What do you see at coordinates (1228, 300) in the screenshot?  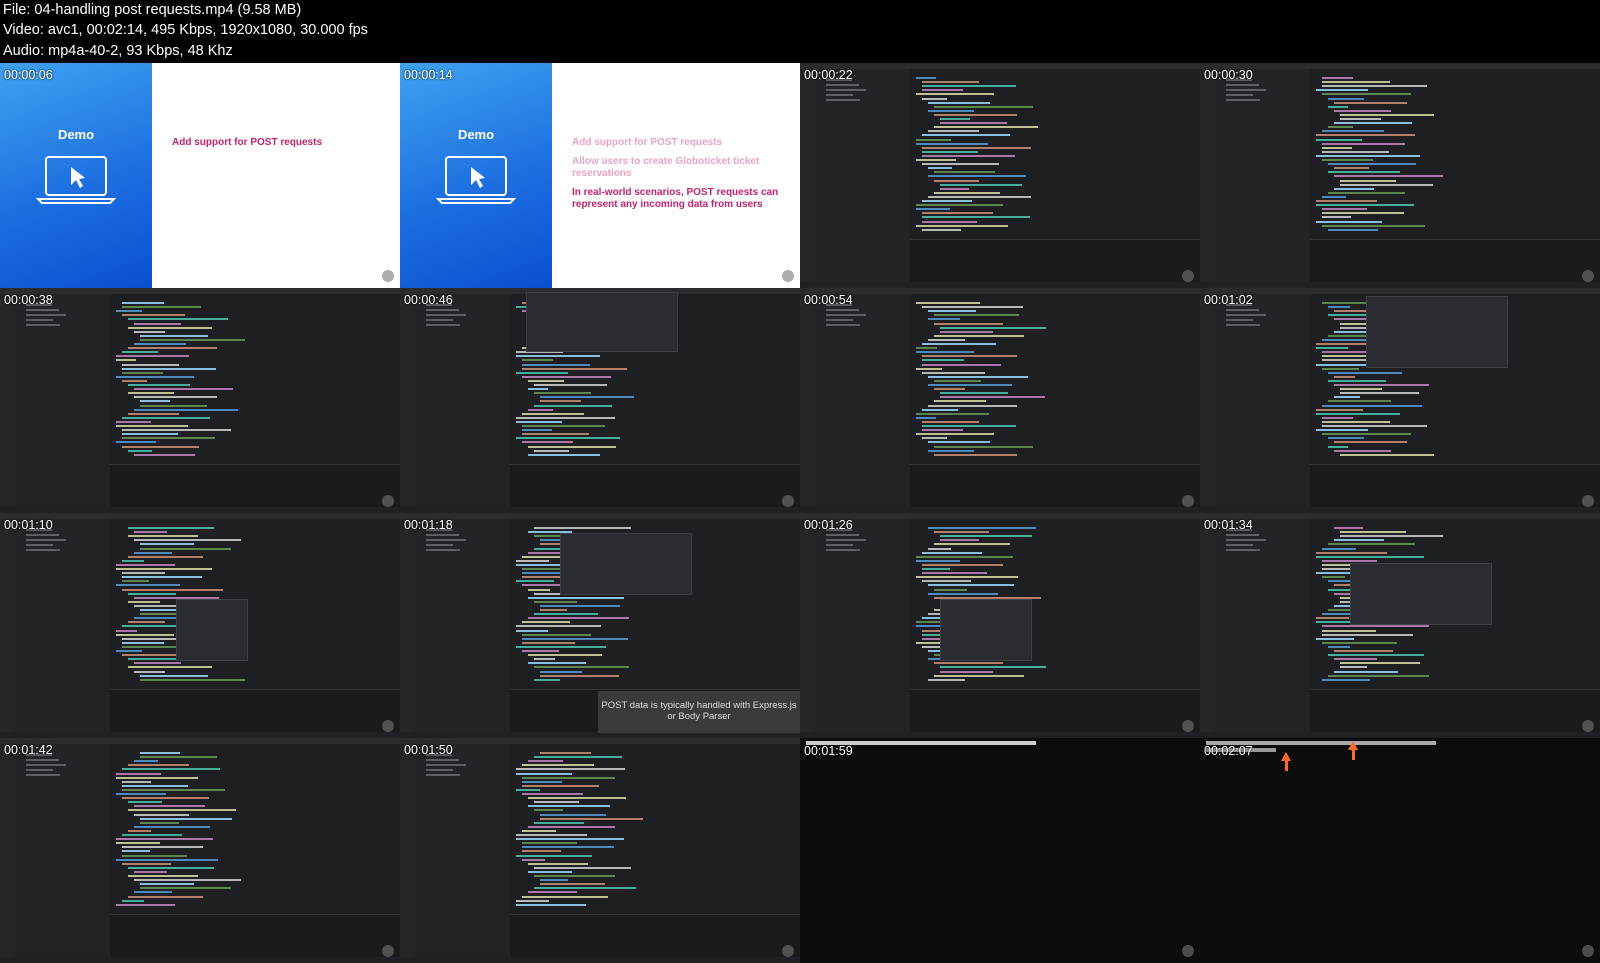 I see `timestamp: 00:01:02` at bounding box center [1228, 300].